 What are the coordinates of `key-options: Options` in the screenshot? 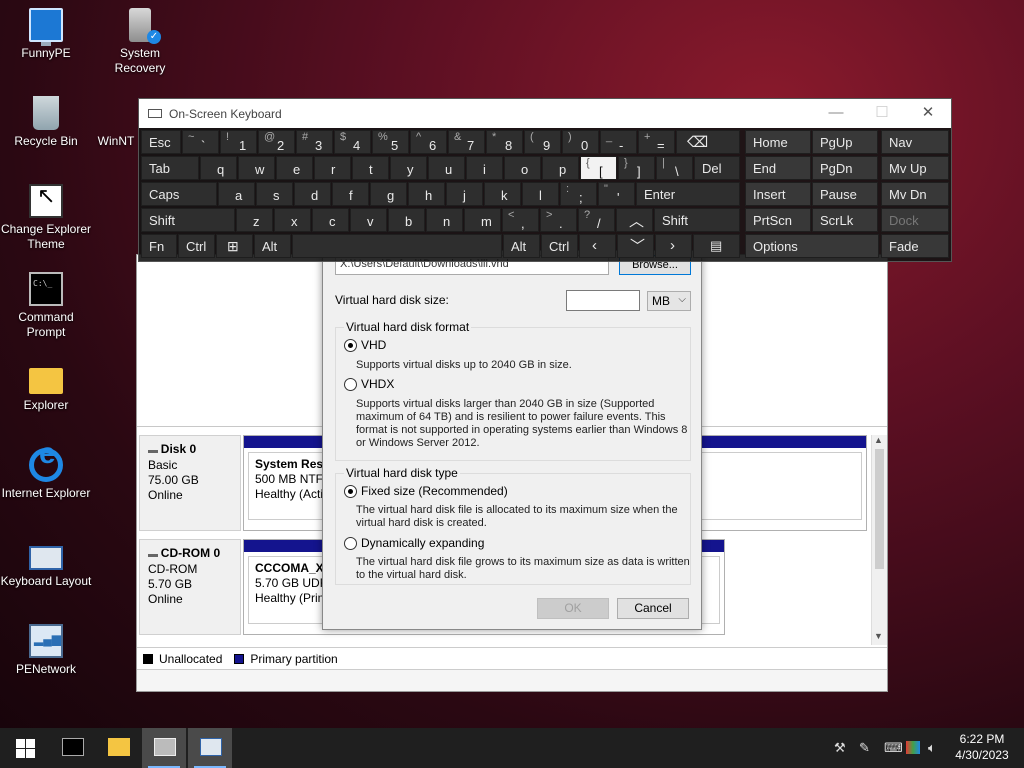 It's located at (812, 246).